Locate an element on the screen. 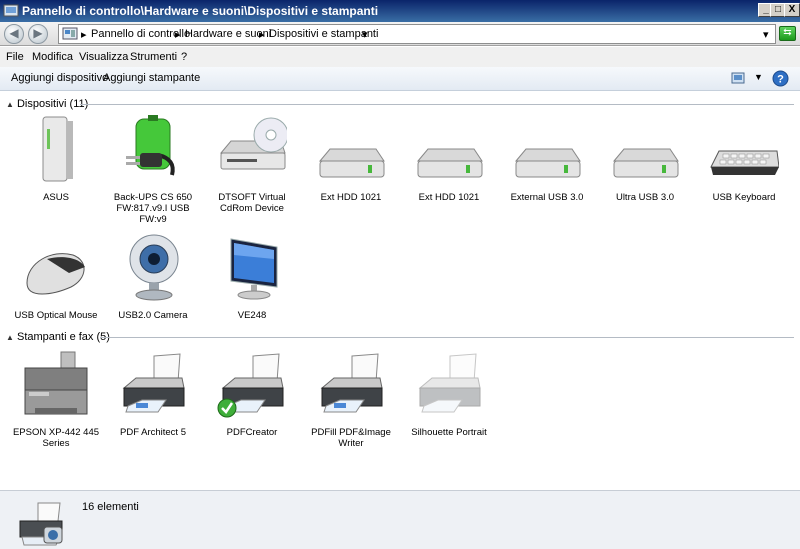  menu-edit: Modifica is located at coordinates (52, 57).